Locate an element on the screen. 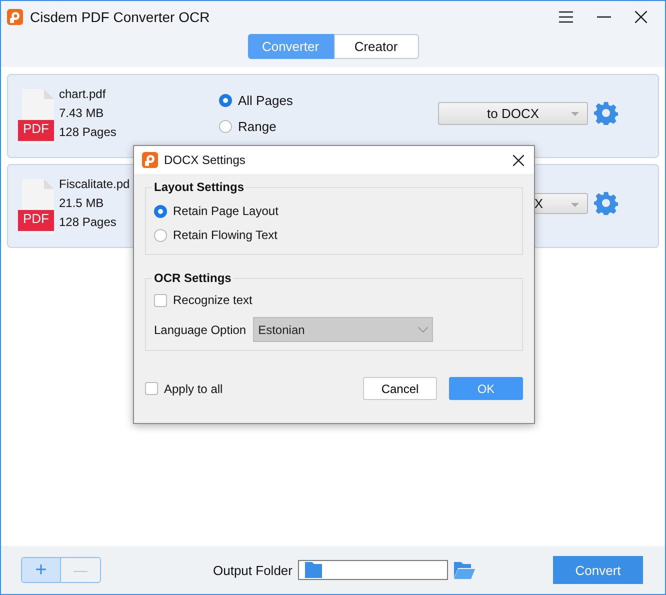 This screenshot has width=666, height=595. chevron-down-icon is located at coordinates (423, 329).